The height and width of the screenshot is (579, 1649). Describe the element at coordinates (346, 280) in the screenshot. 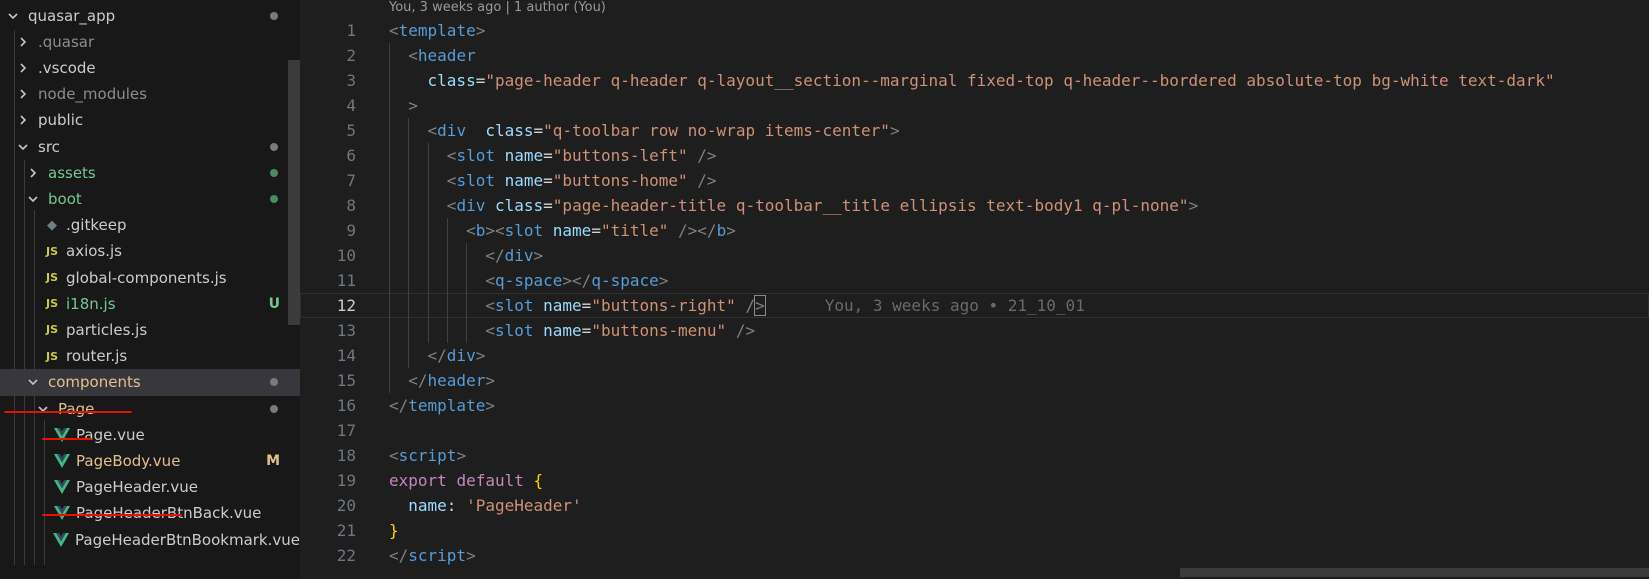

I see `line-number: 11` at that location.